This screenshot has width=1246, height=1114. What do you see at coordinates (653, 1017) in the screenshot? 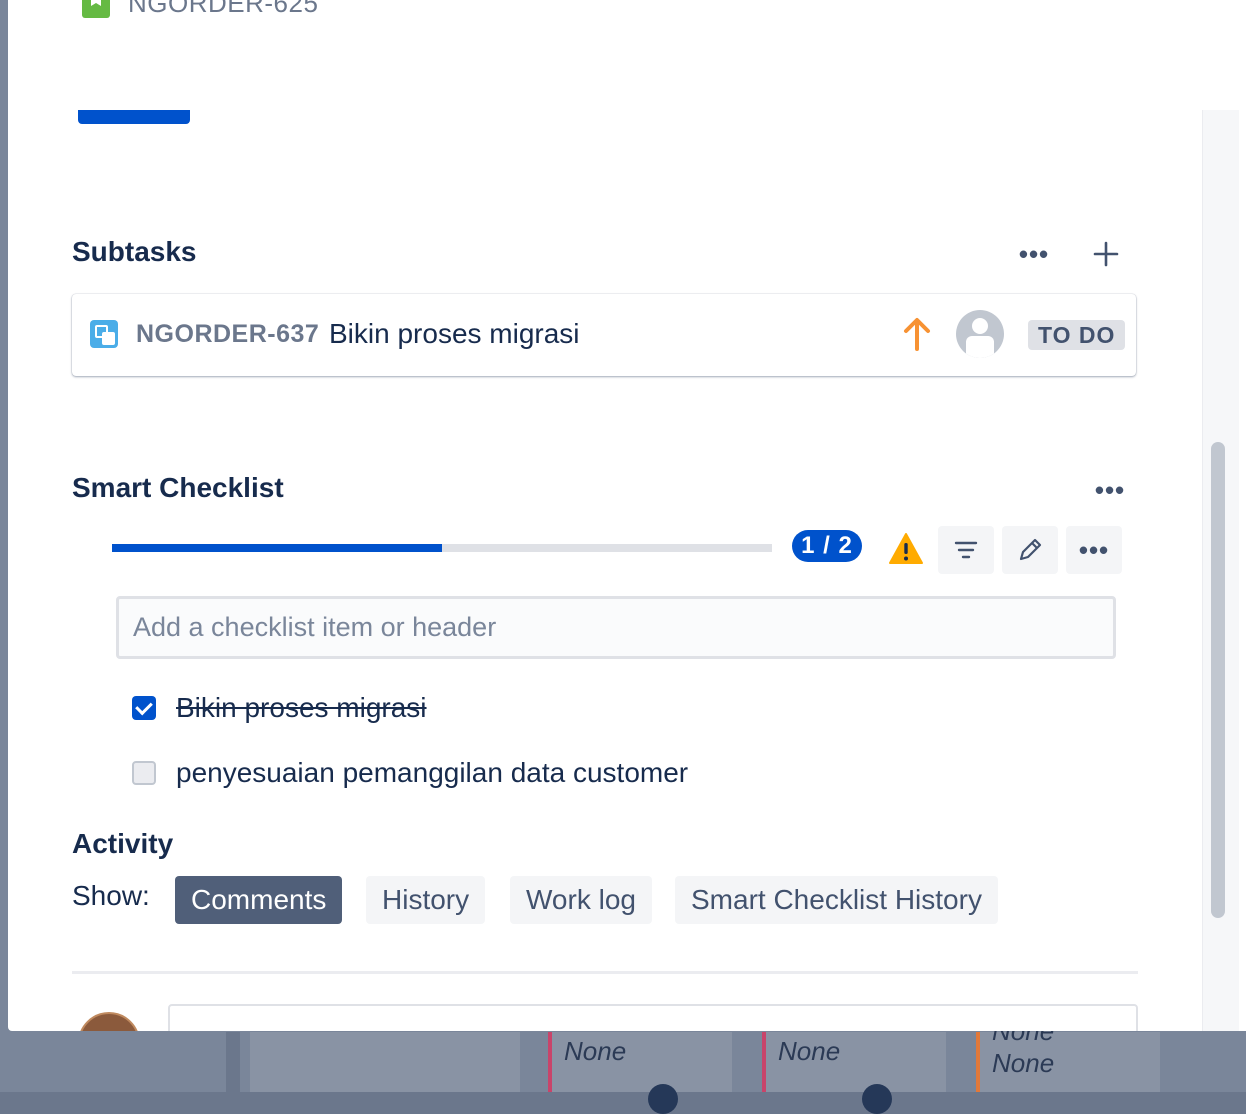
I see `comment-input` at bounding box center [653, 1017].